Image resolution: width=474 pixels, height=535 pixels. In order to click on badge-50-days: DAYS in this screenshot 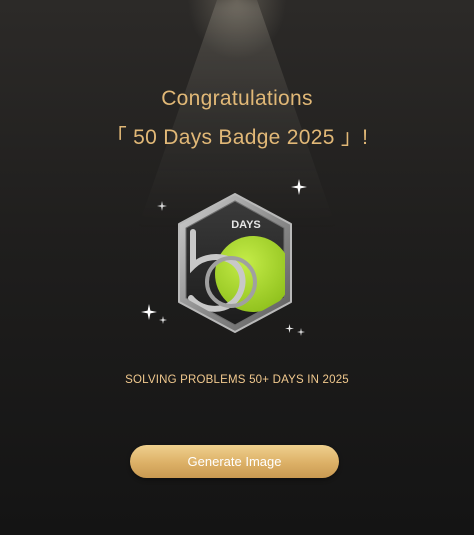, I will do `click(235, 260)`.